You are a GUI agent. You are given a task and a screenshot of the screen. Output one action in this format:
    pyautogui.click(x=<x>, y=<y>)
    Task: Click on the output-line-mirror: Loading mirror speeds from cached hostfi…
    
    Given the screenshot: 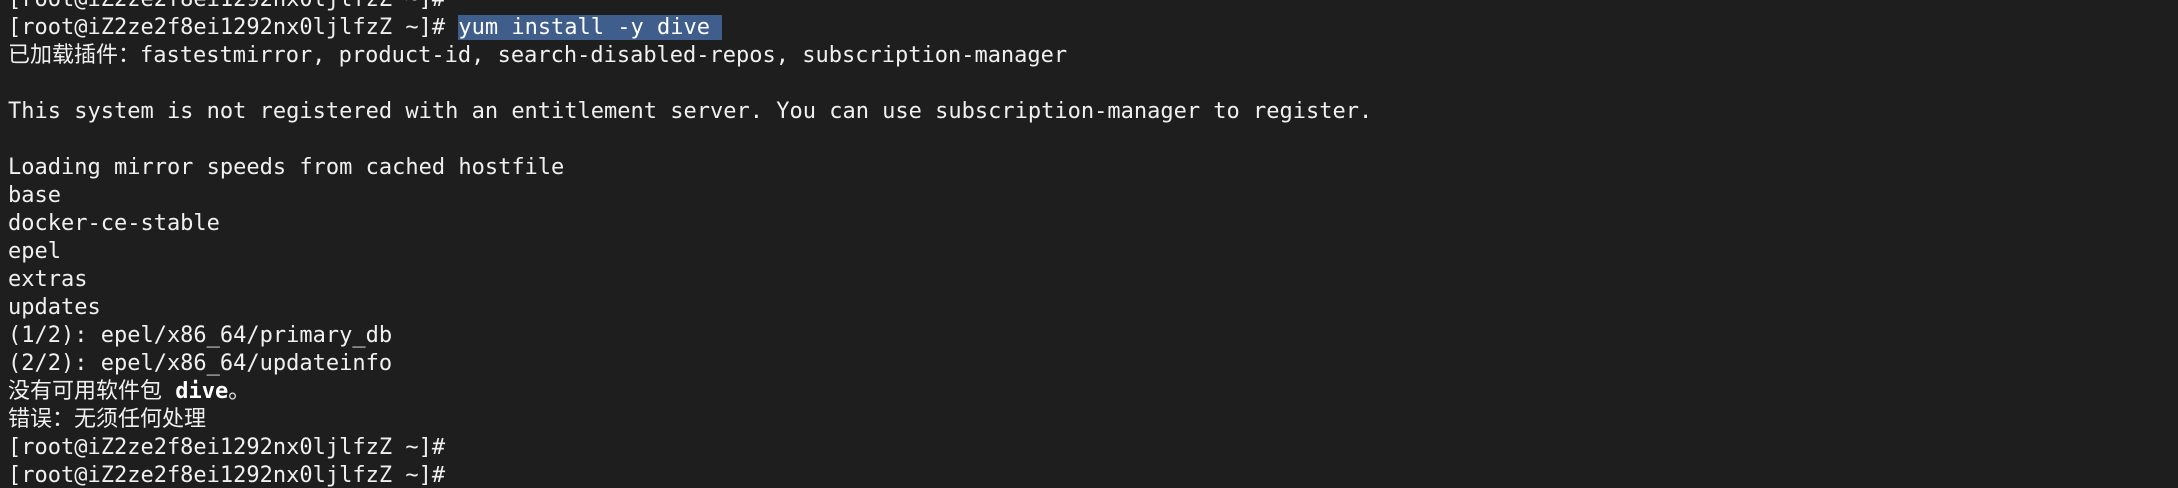 What is the action you would take?
    pyautogui.click(x=286, y=167)
    